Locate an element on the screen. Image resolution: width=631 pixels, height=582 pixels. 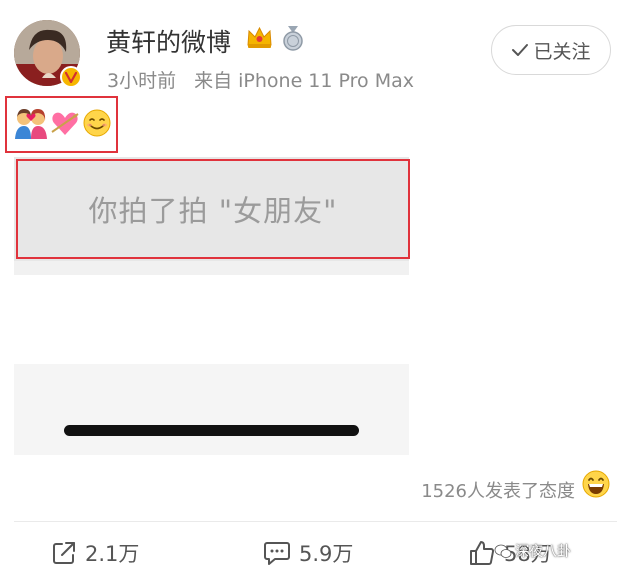
grinning-face-emoji is located at coordinates (596, 486).